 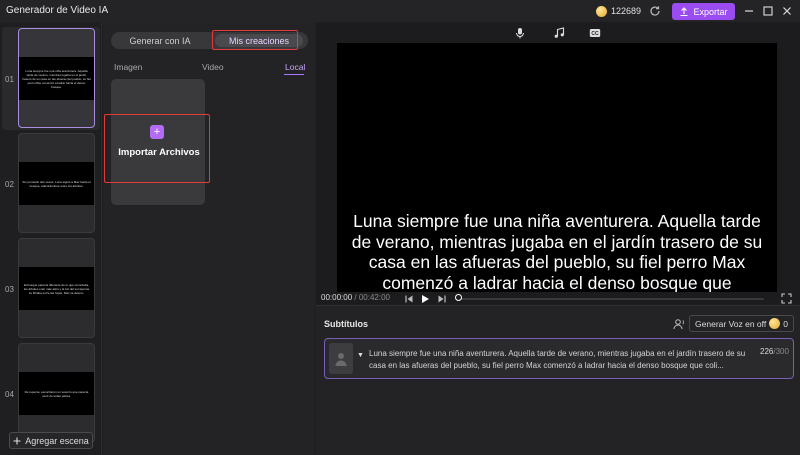 I want to click on captions-icon: CC, so click(x=595, y=33).